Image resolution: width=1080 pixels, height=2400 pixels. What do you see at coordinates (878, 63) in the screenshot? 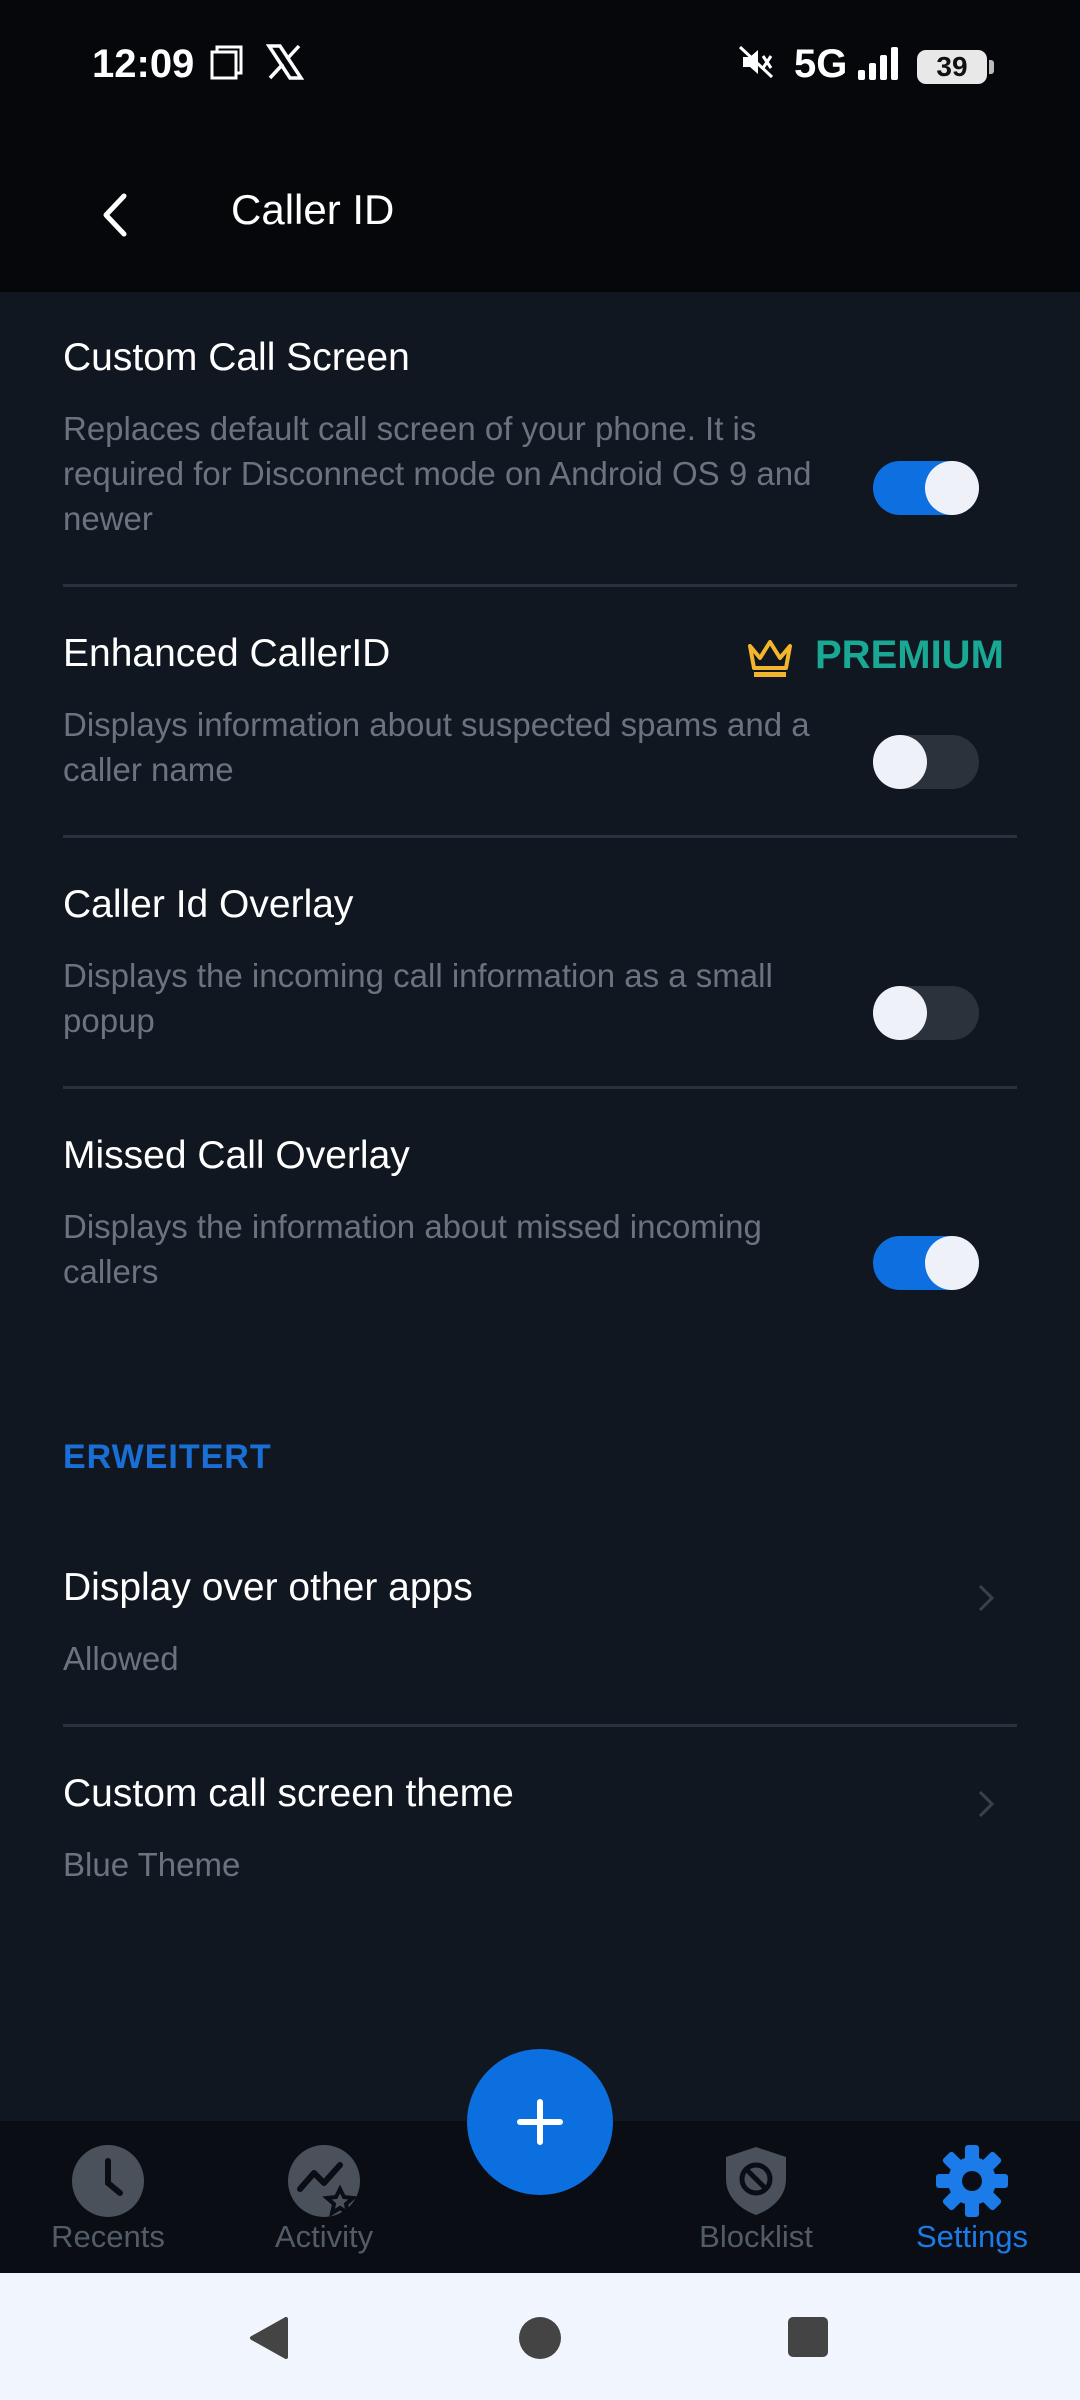
I see `signal-icon` at bounding box center [878, 63].